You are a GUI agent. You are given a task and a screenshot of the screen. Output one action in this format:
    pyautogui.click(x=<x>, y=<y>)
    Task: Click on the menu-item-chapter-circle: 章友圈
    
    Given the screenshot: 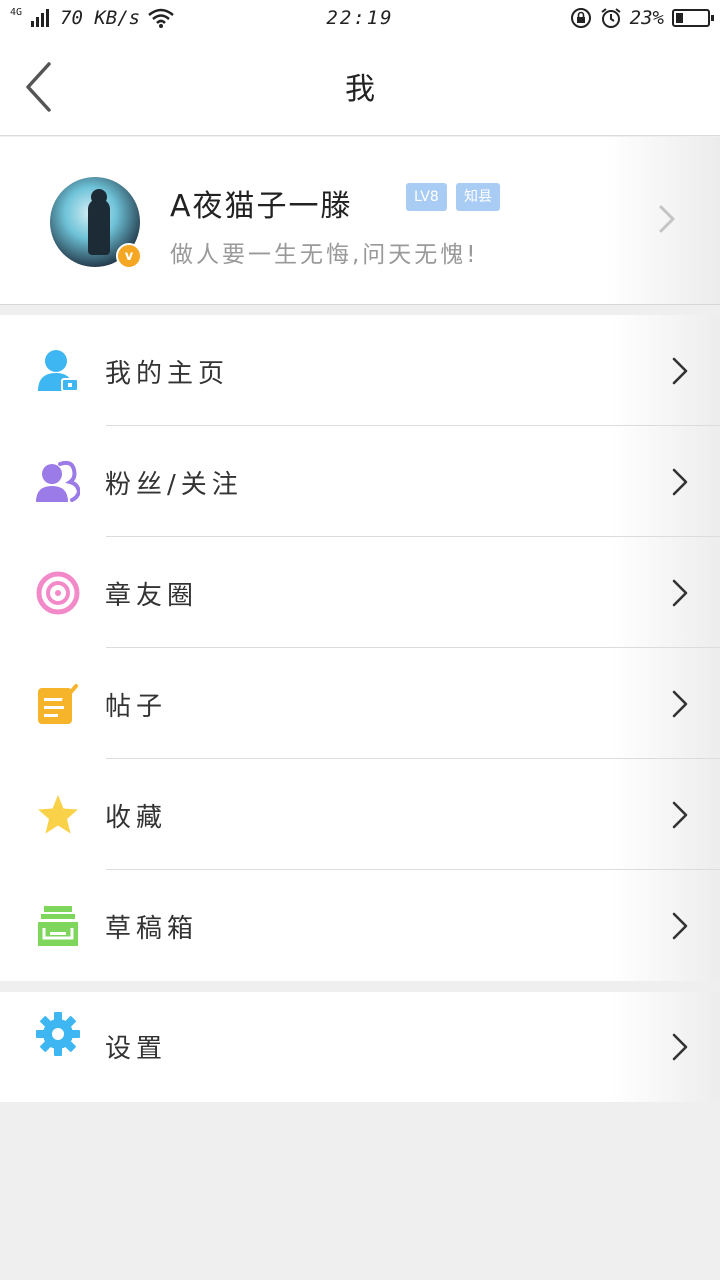 What is the action you would take?
    pyautogui.click(x=360, y=592)
    